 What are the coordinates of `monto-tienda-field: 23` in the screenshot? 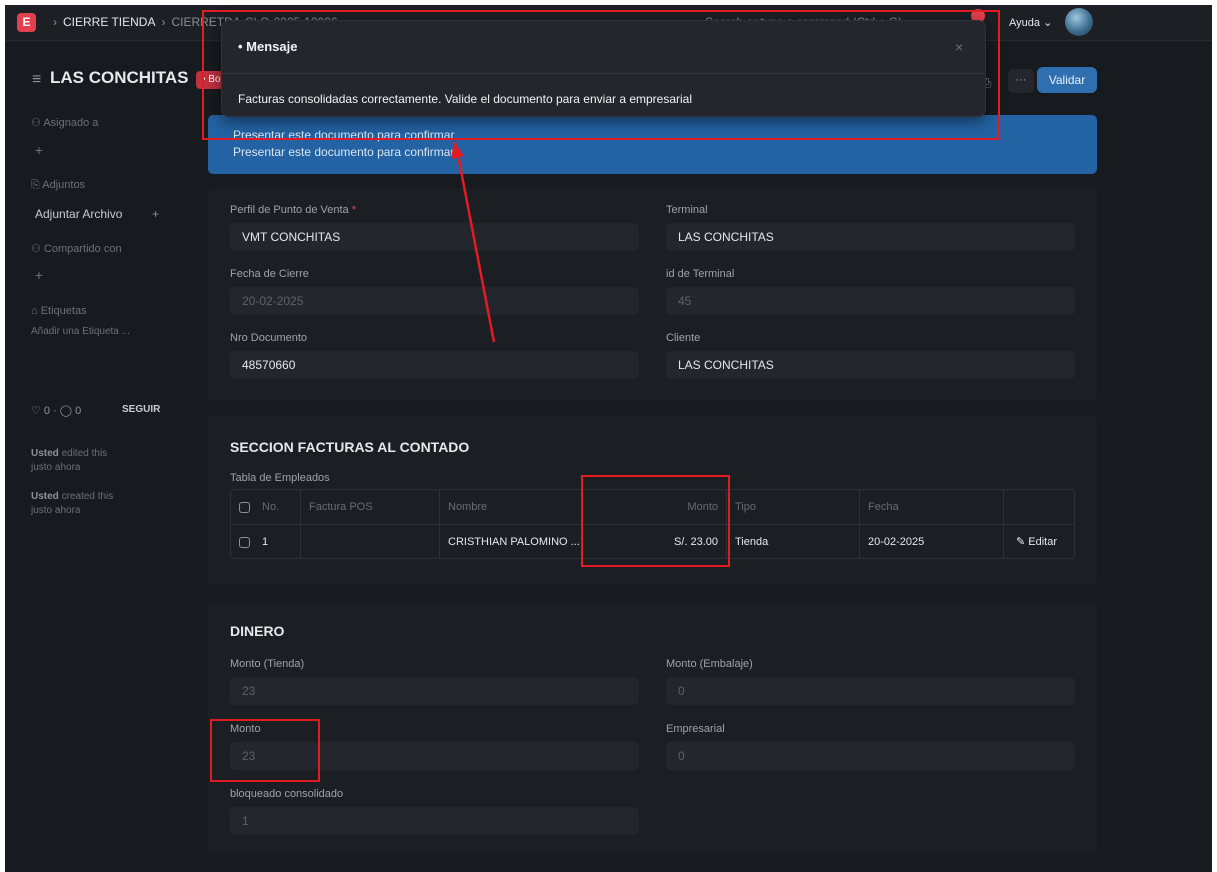 It's located at (434, 691).